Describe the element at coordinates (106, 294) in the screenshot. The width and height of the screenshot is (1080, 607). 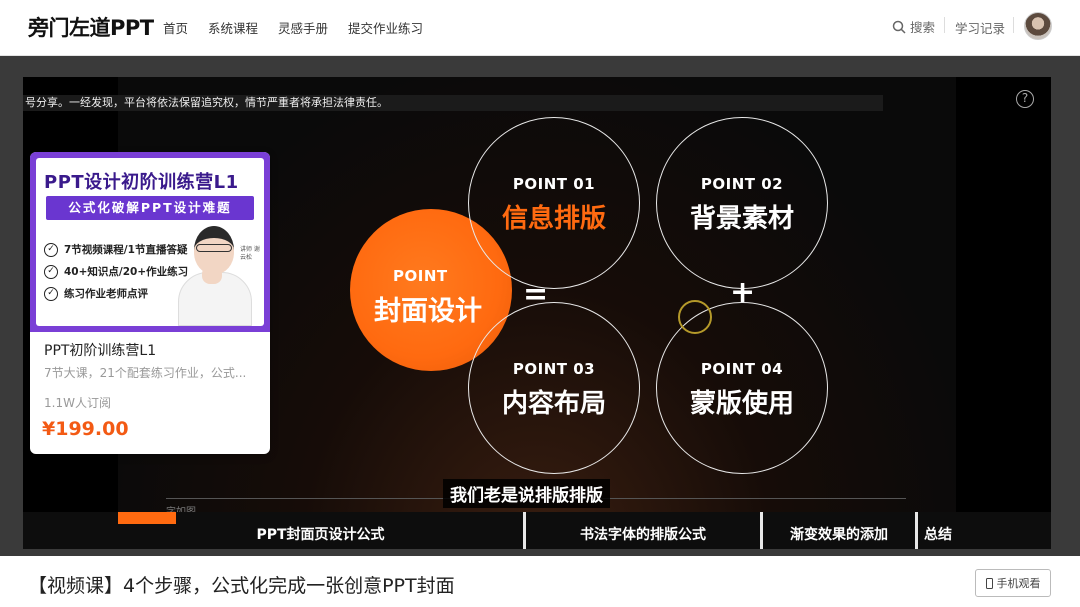
I see `cover-item-text: 练习作业老师点评` at that location.